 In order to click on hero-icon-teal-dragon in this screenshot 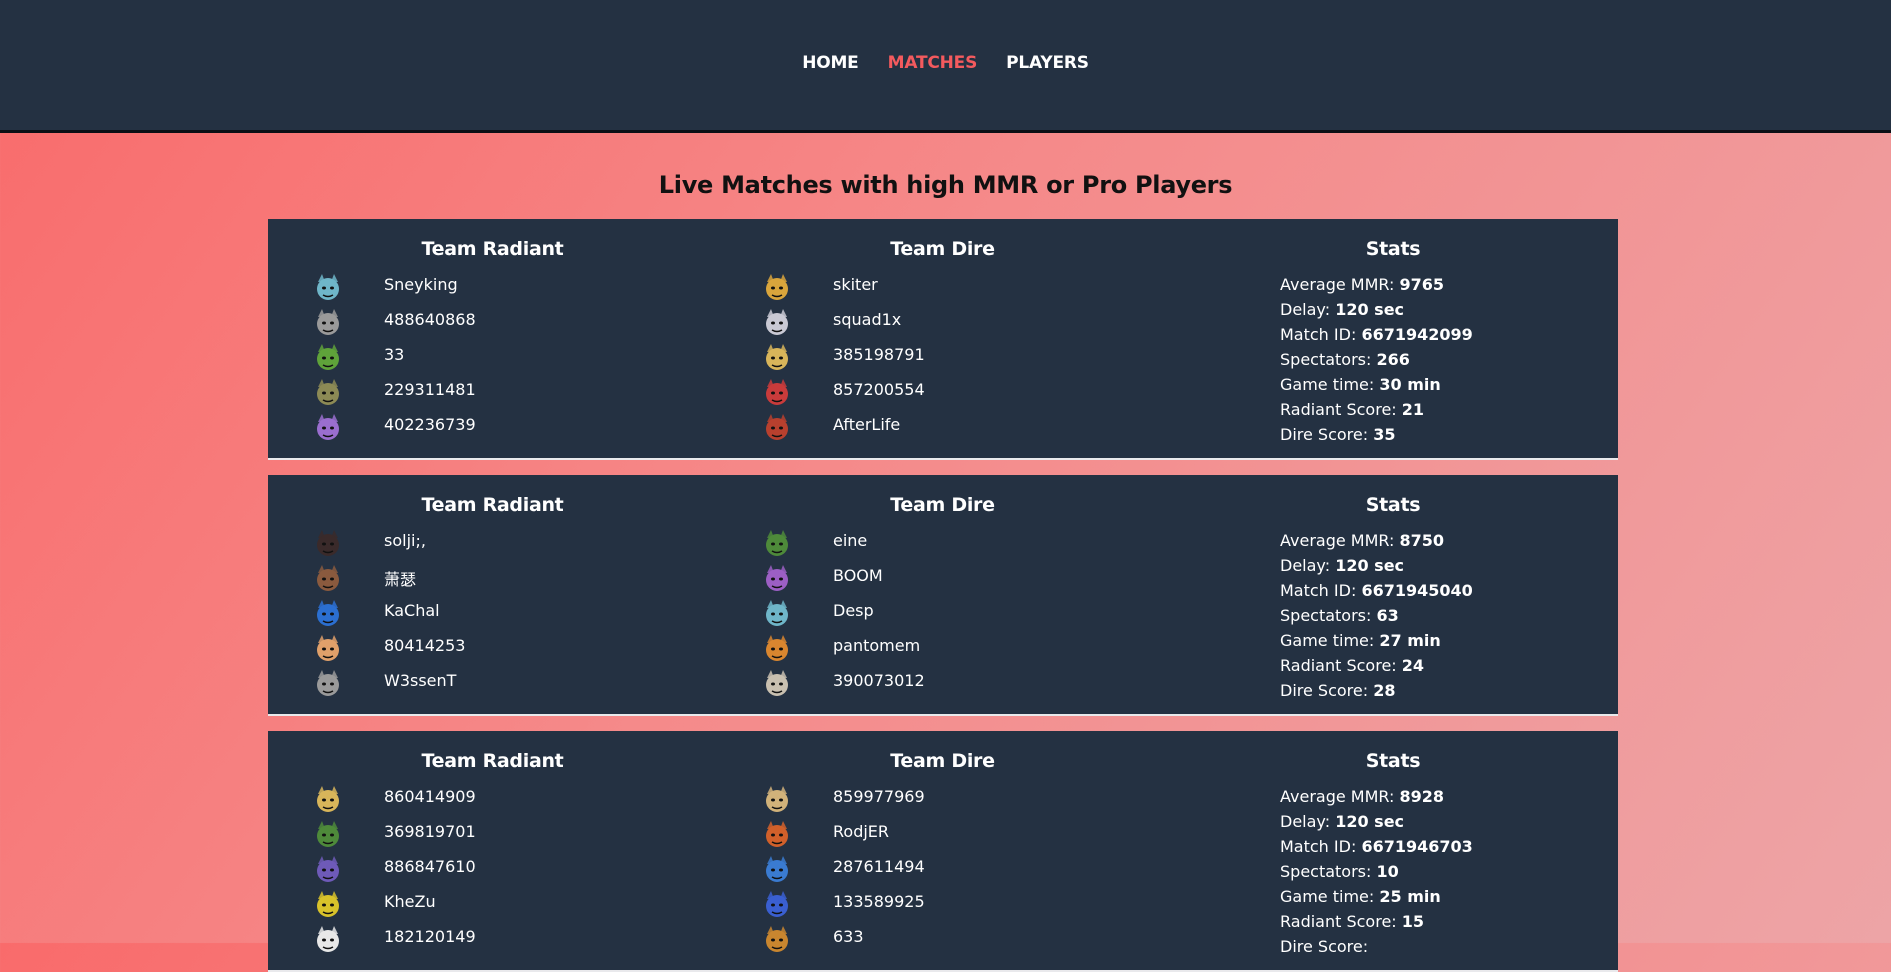, I will do `click(328, 288)`.